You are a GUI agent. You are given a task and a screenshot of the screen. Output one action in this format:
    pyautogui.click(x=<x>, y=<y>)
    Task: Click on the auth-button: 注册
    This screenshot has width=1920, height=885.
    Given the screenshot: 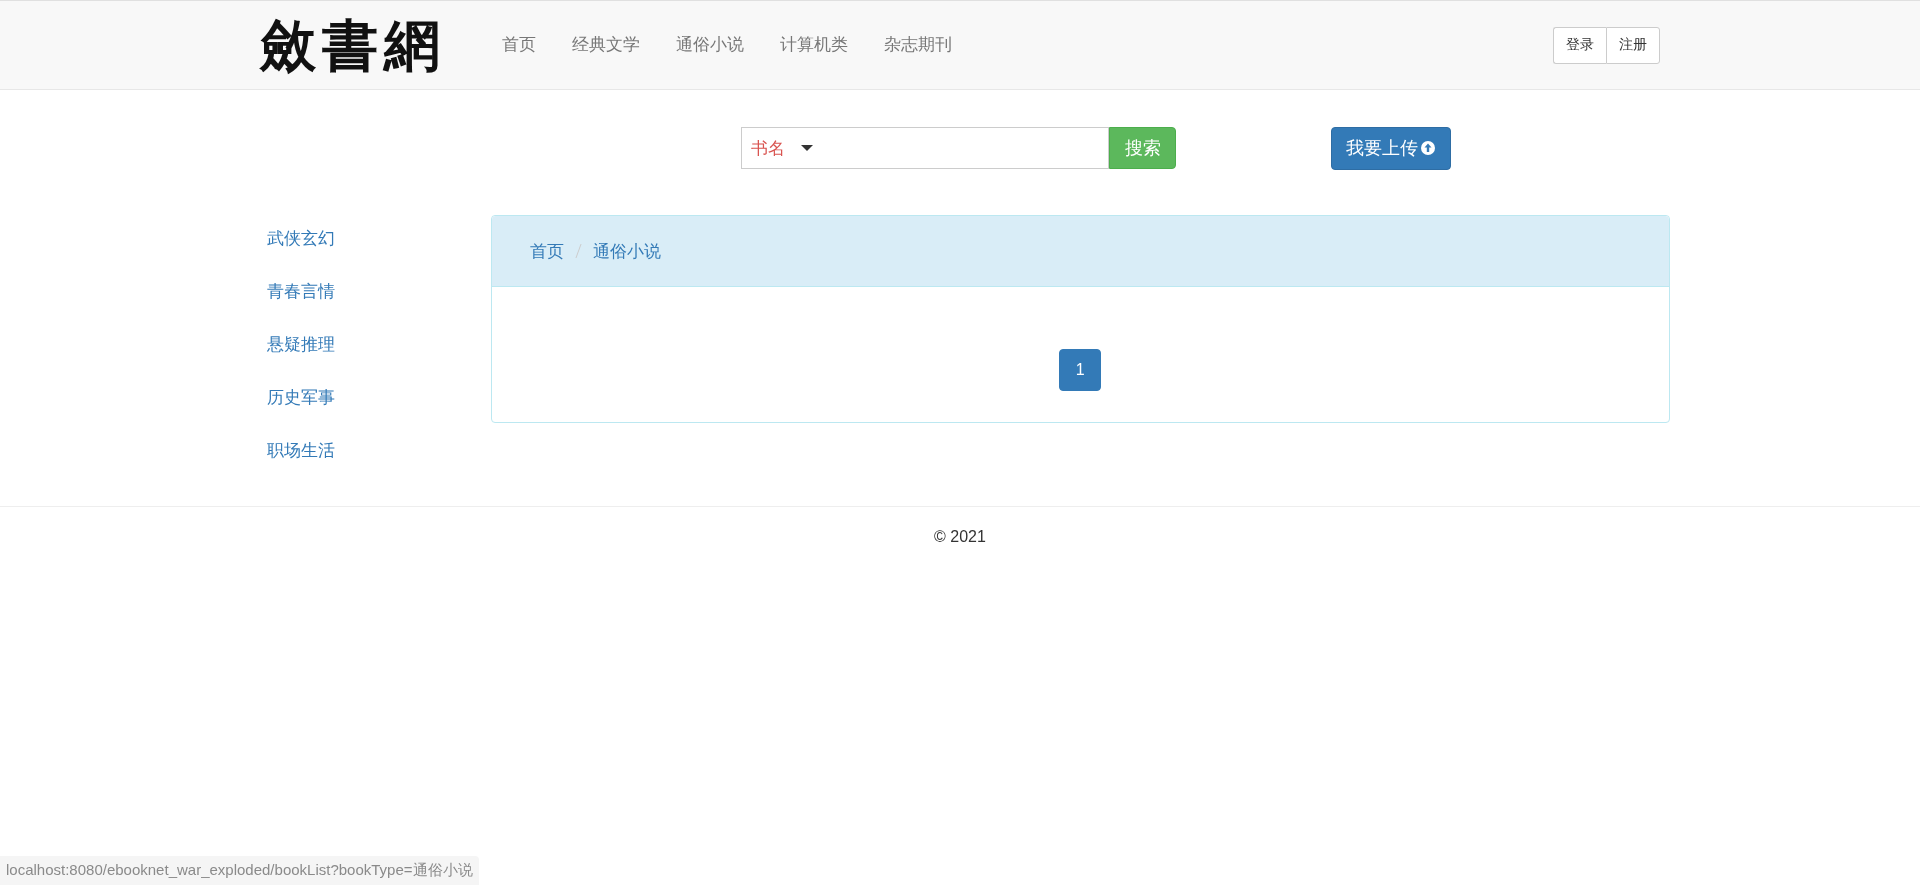 What is the action you would take?
    pyautogui.click(x=1633, y=45)
    